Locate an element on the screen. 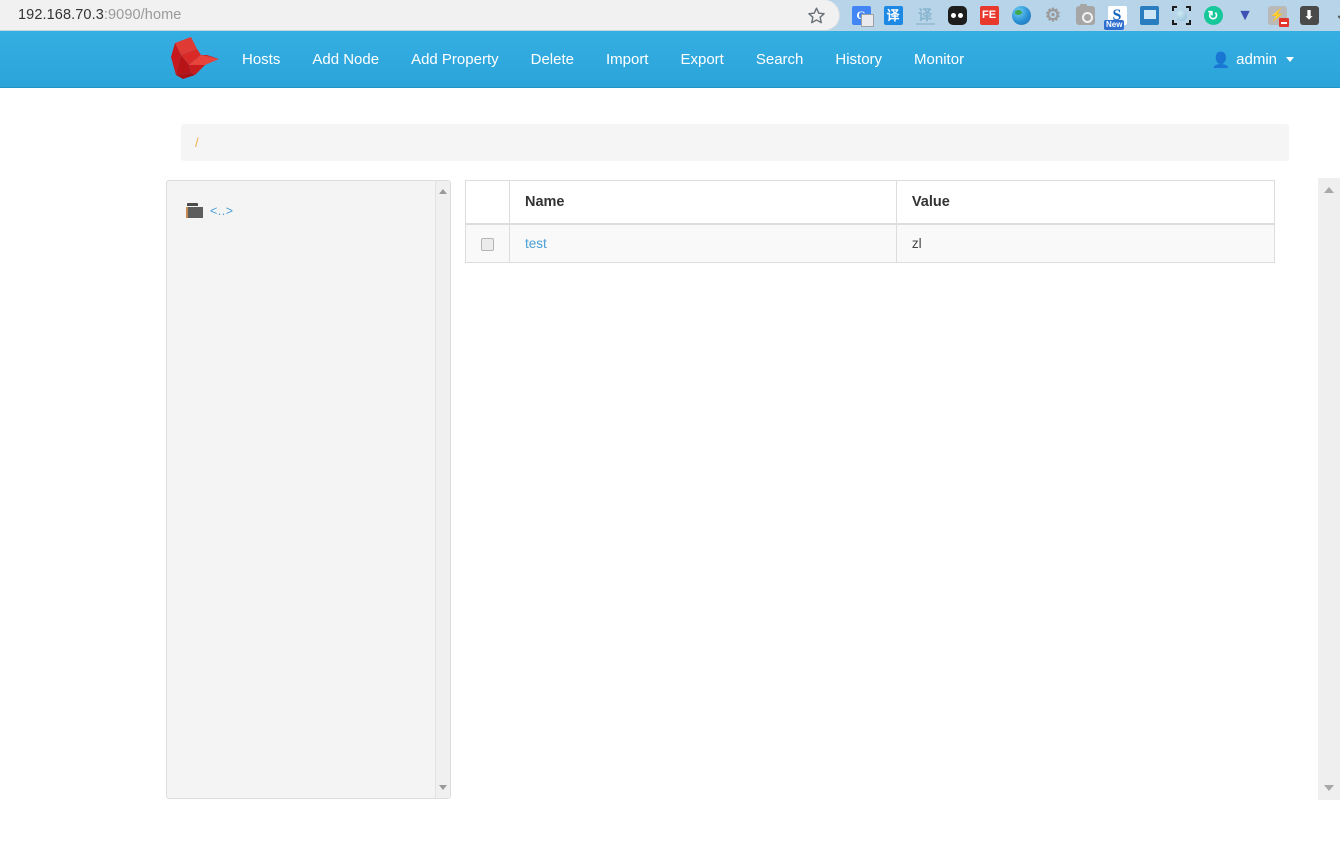 The image size is (1340, 864). table-cell-name: test is located at coordinates (703, 243).